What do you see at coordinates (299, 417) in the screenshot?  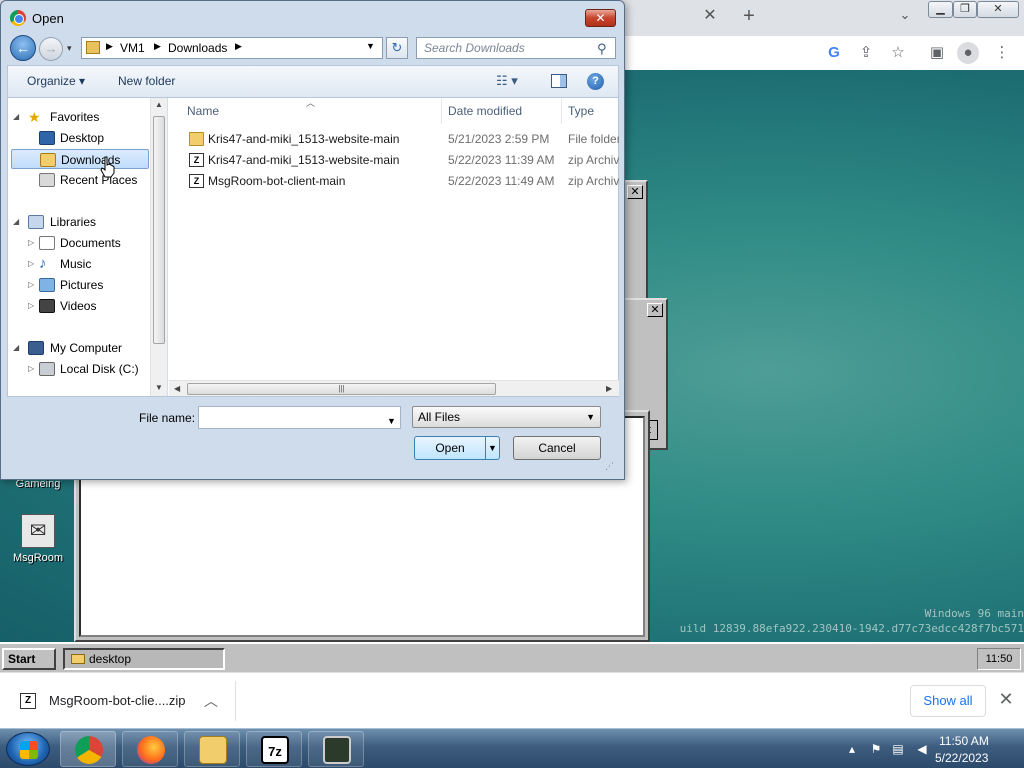 I see `file-name-input: ▼` at bounding box center [299, 417].